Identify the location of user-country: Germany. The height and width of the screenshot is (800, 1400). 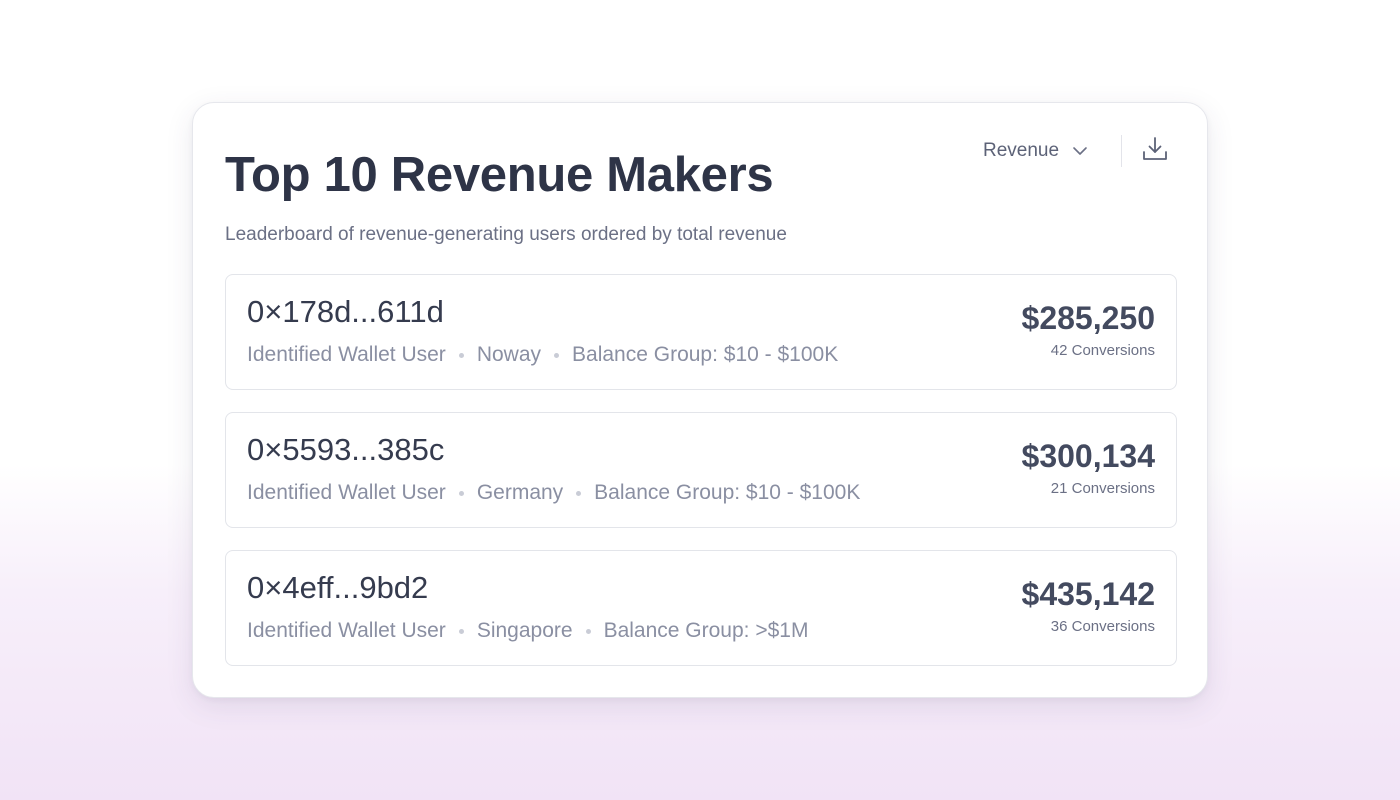
(520, 492).